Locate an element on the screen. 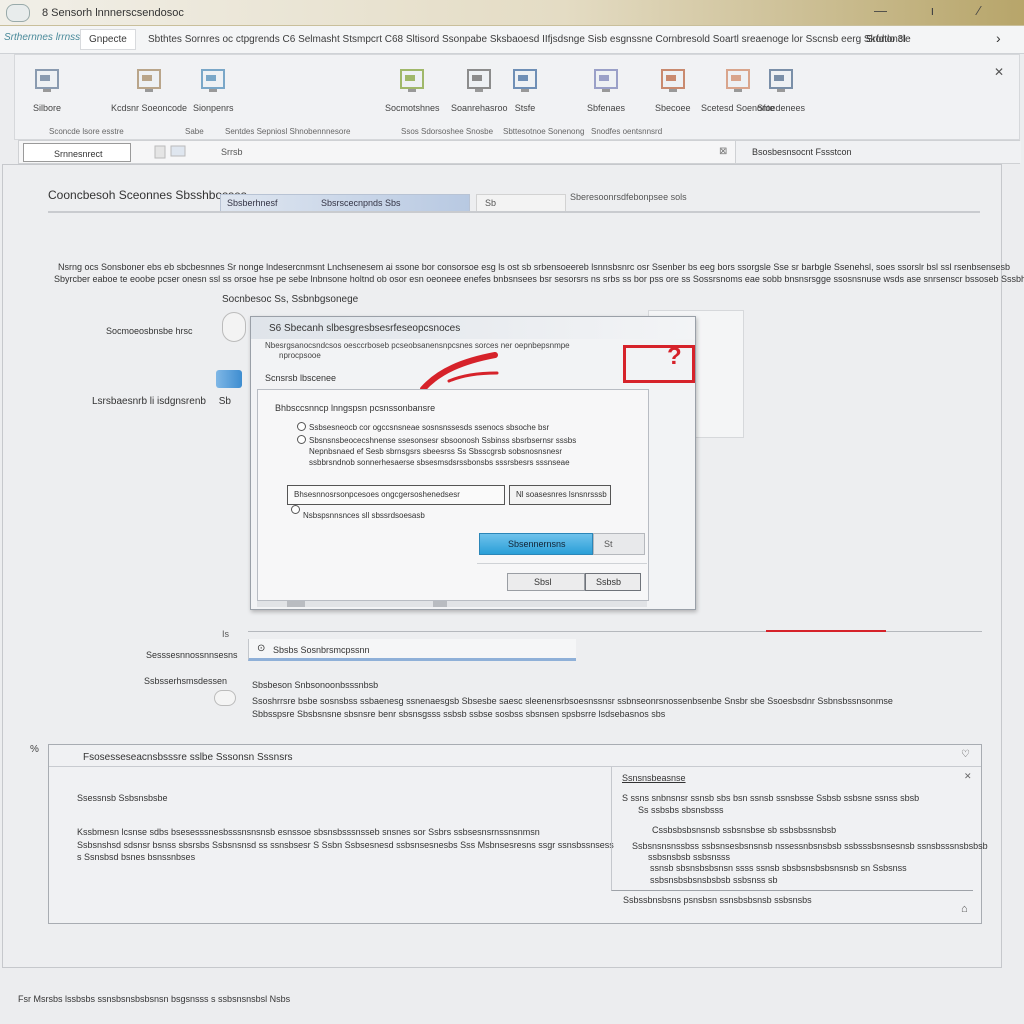  ribbon-button-5: Stsfe is located at coordinates (525, 90).